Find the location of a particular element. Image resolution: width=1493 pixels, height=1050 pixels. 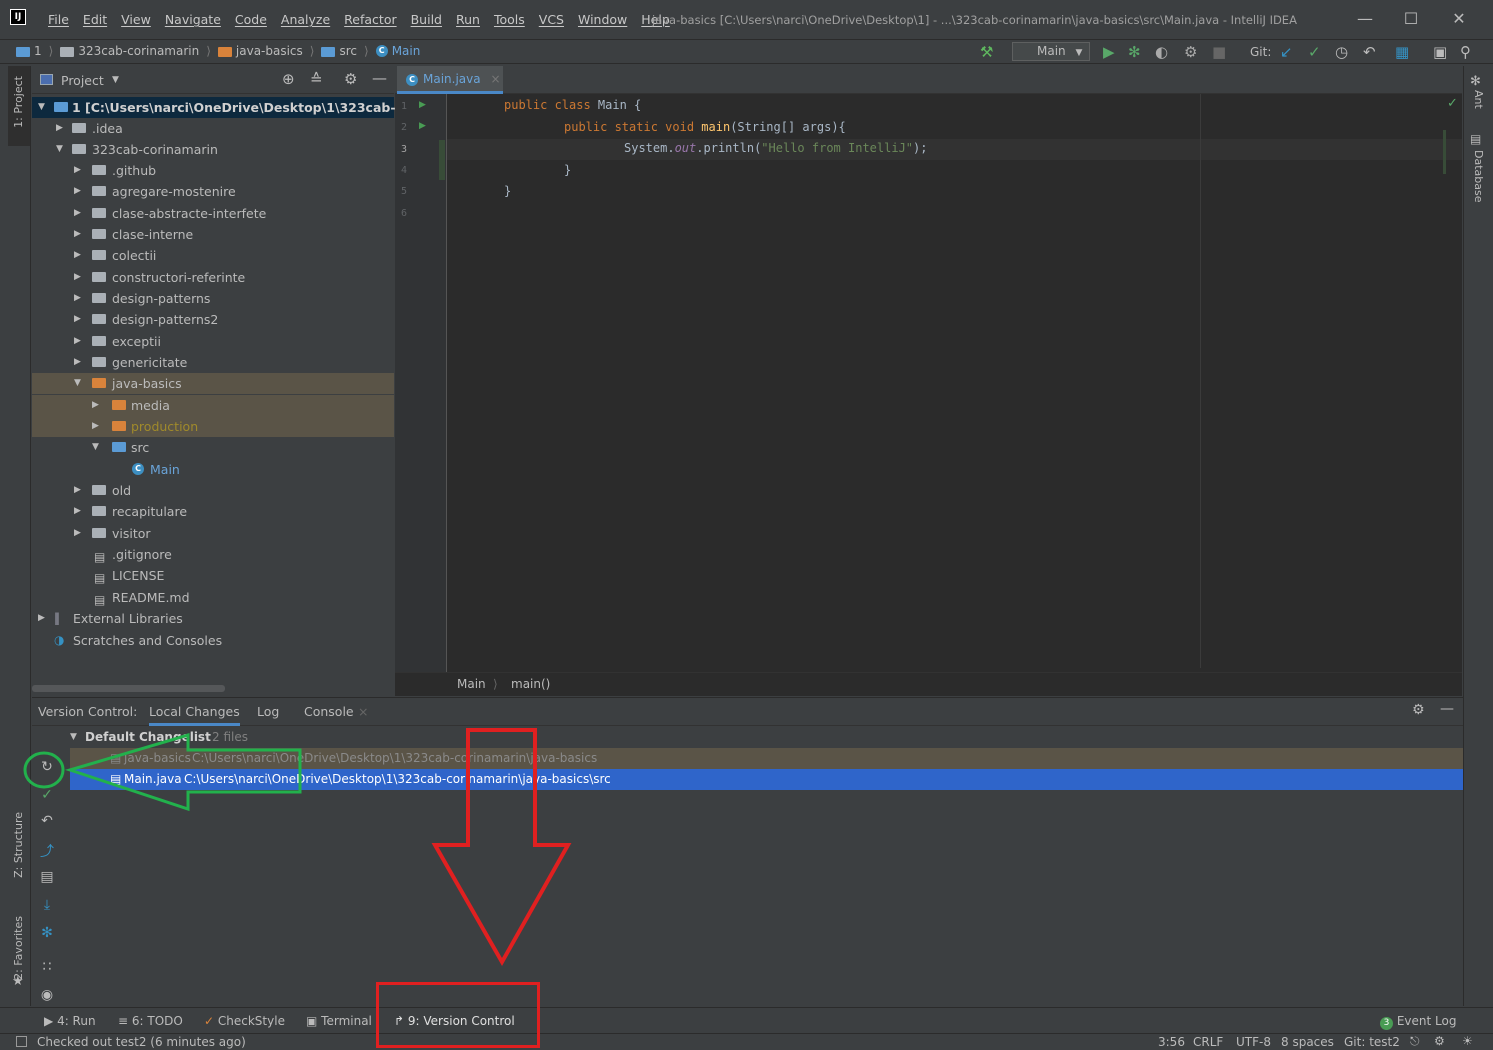

green-arrow-annotation is located at coordinates (183, 772).